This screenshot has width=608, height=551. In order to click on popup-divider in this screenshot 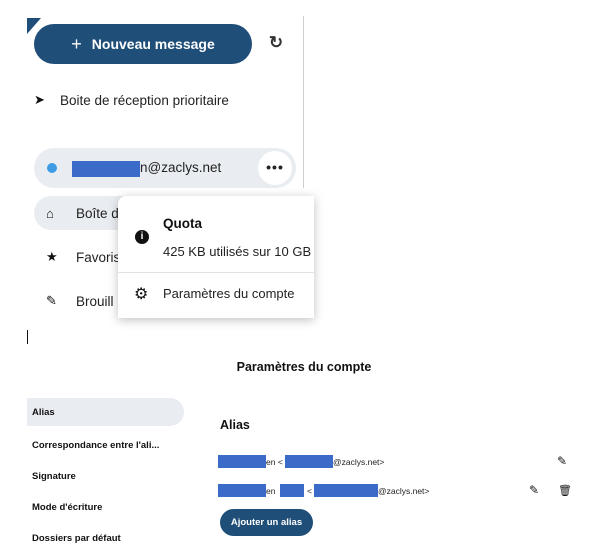, I will do `click(216, 272)`.